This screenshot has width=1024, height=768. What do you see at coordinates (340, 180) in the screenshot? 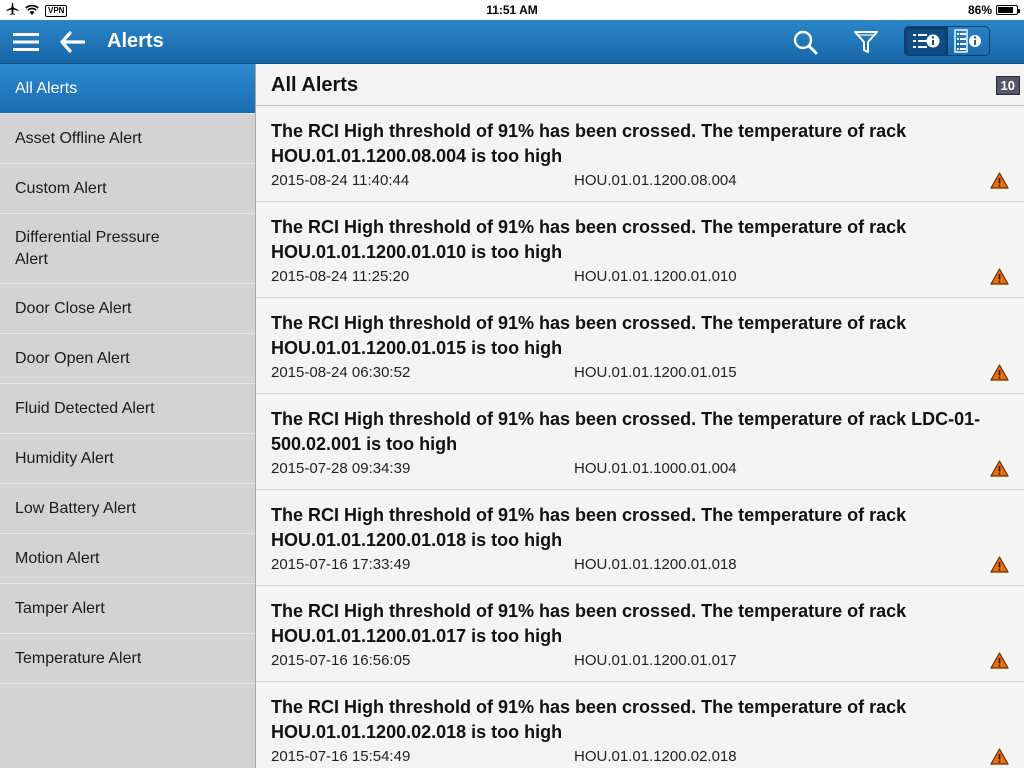
I see `alert-timestamp: 2015-08-24 11:40:44` at bounding box center [340, 180].